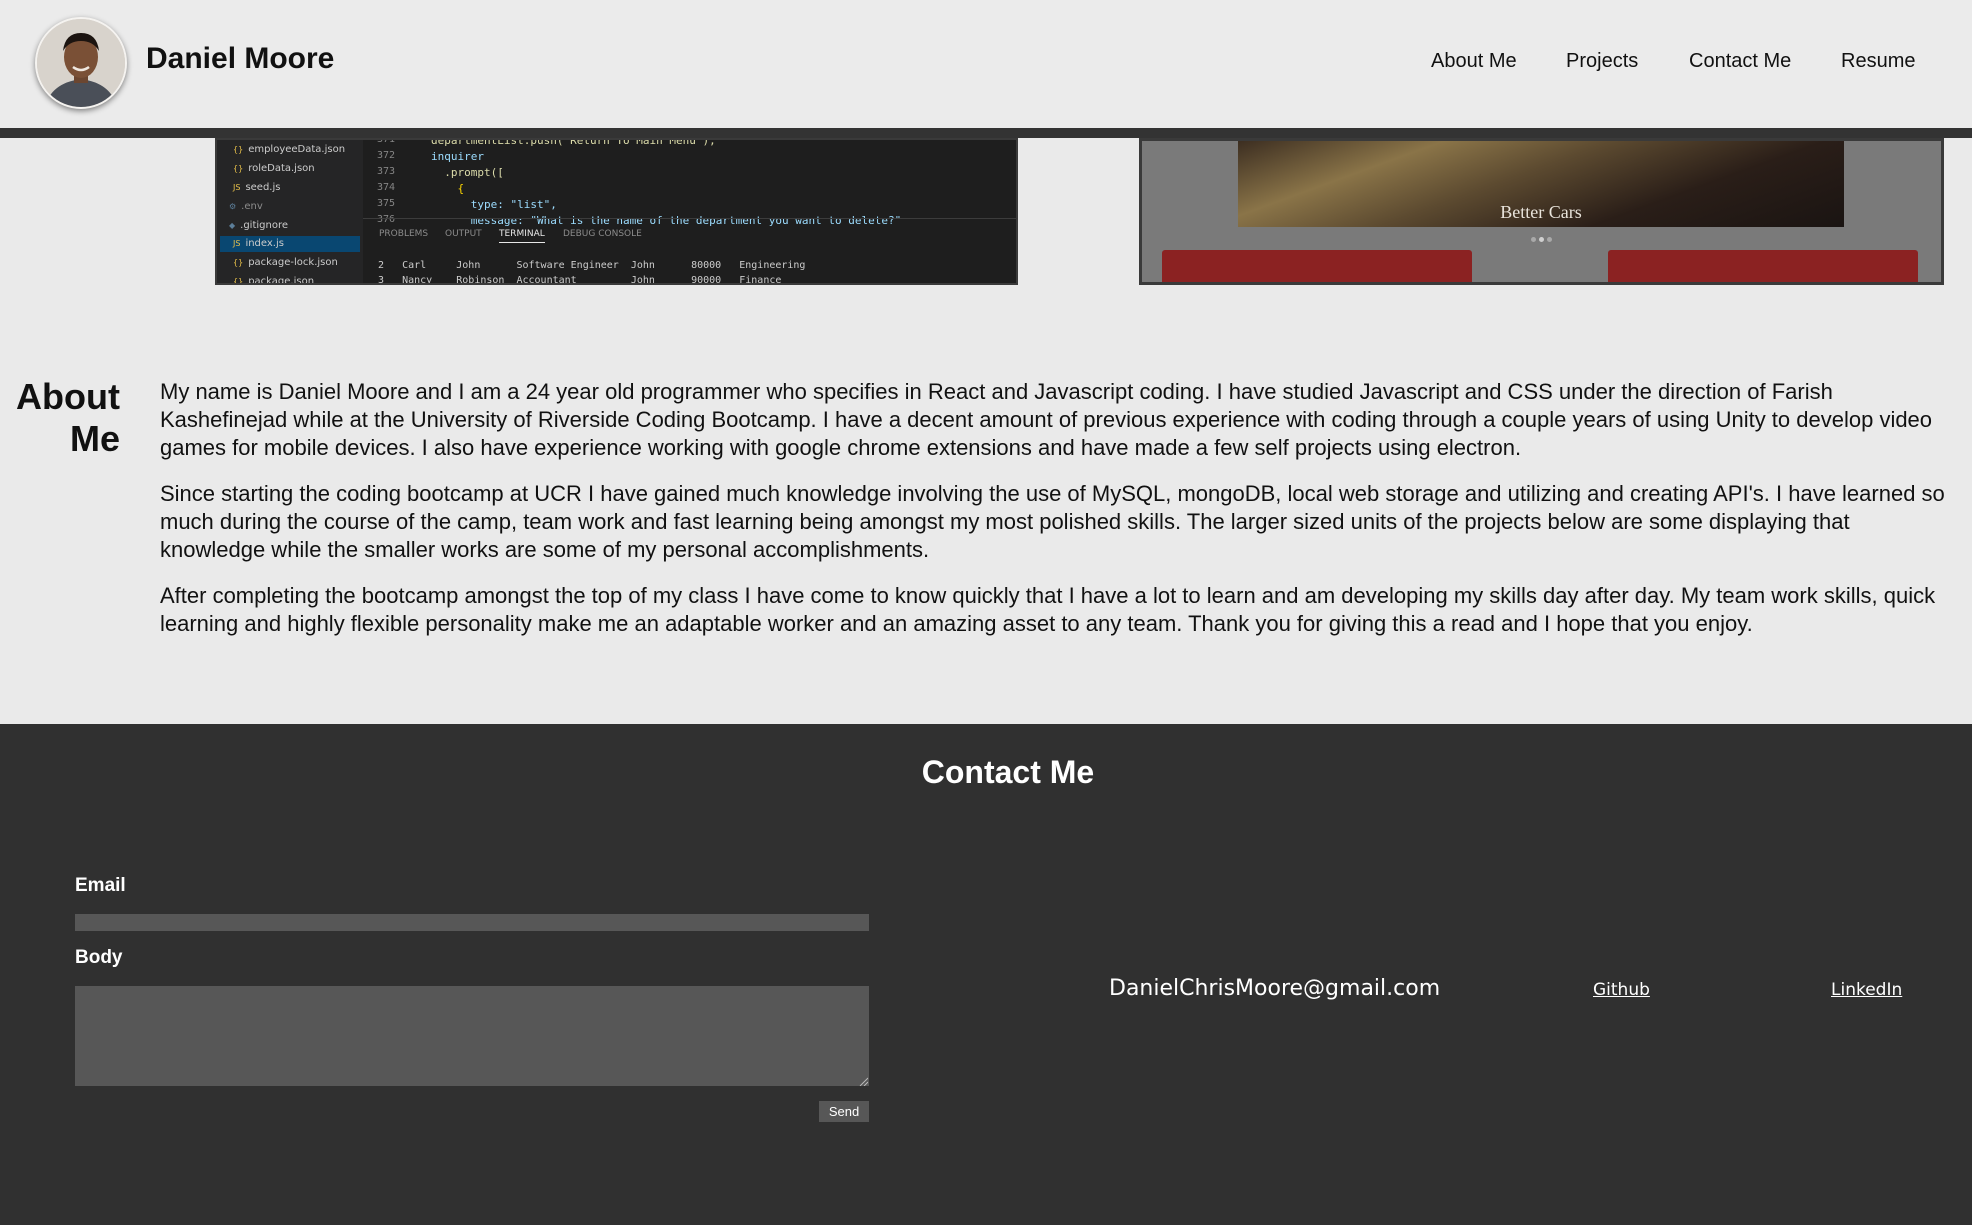 This screenshot has height=1225, width=1972. Describe the element at coordinates (1866, 990) in the screenshot. I see `linkedin-link: LinkedIn` at that location.